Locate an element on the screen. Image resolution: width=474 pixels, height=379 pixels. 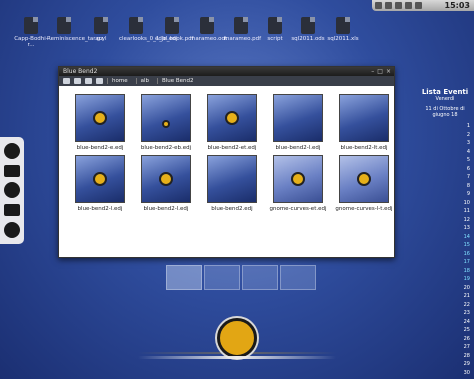
file-label: blue-bend2-et.edj is located at coordinates (232, 148).